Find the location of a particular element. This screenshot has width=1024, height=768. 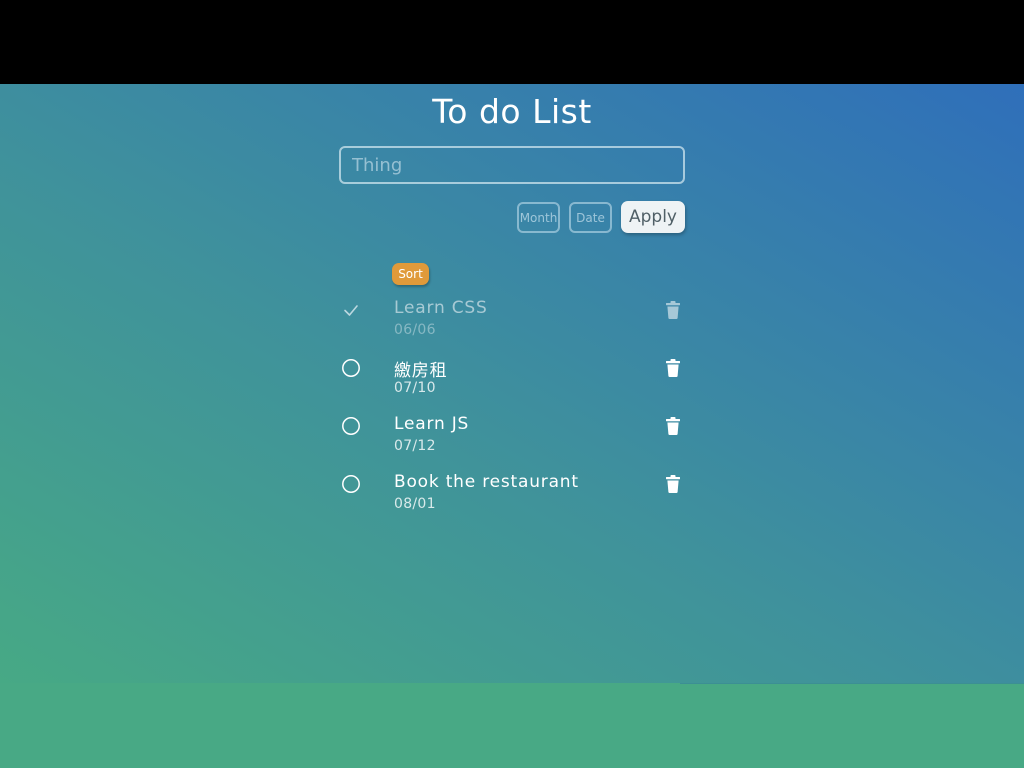

todo-text: 繳房租 is located at coordinates (421, 371).